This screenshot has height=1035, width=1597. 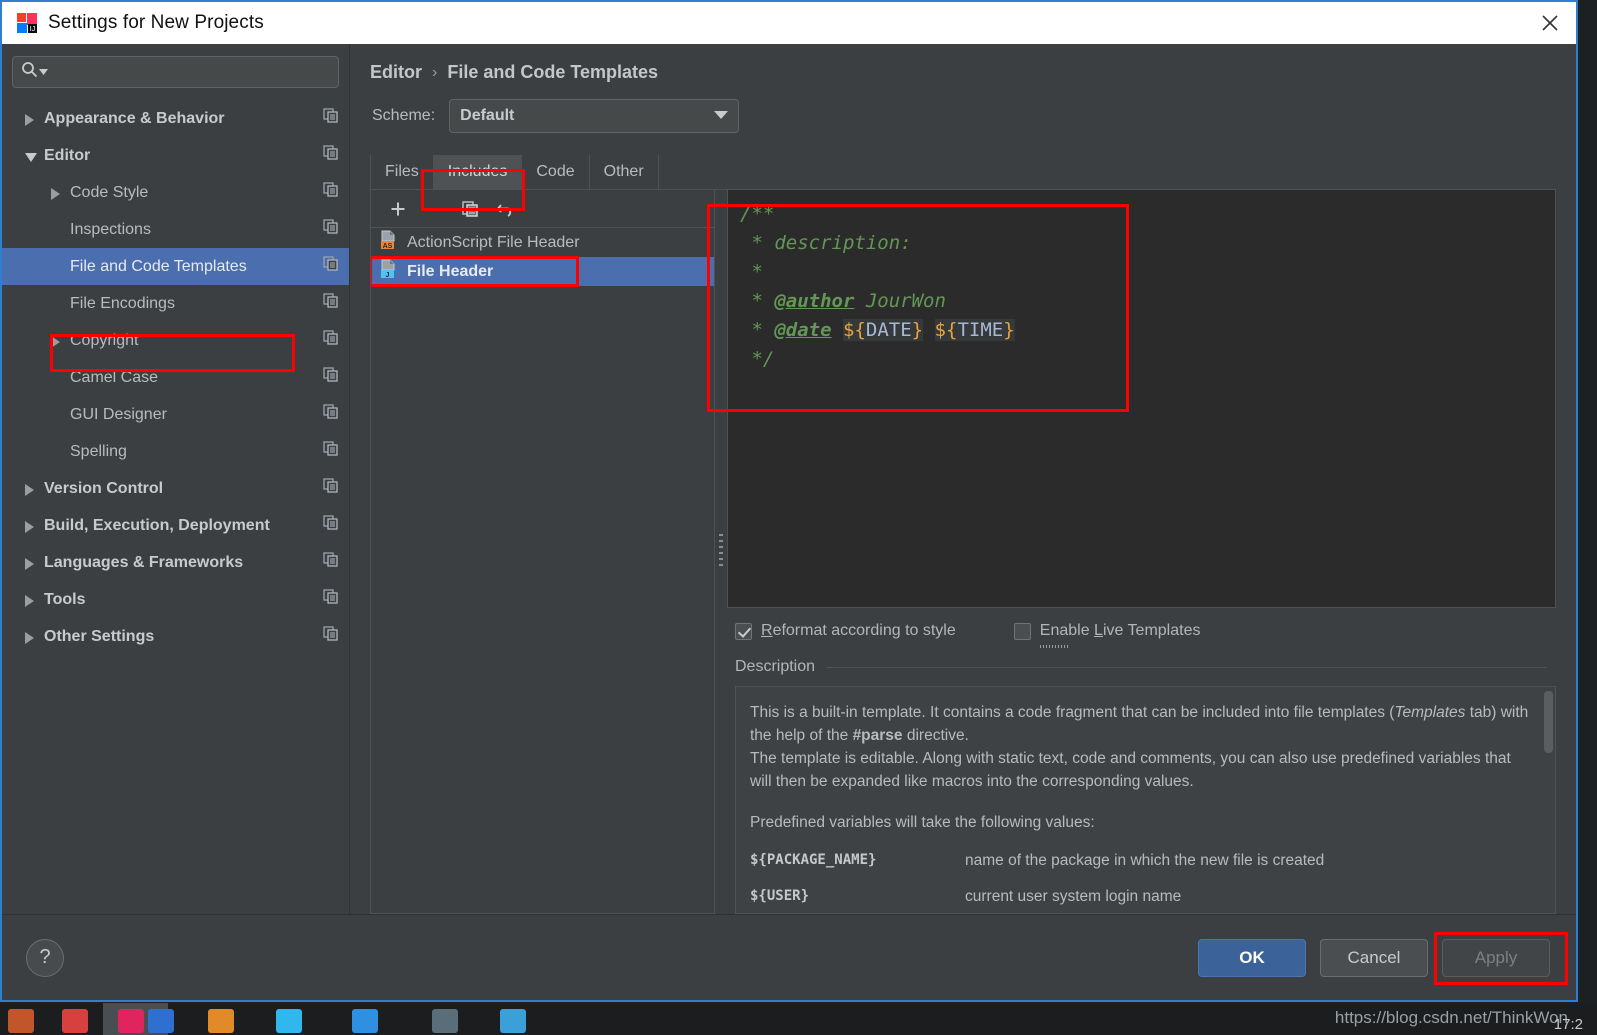 What do you see at coordinates (175, 488) in the screenshot?
I see `sidebar-item-version-control: Version Control` at bounding box center [175, 488].